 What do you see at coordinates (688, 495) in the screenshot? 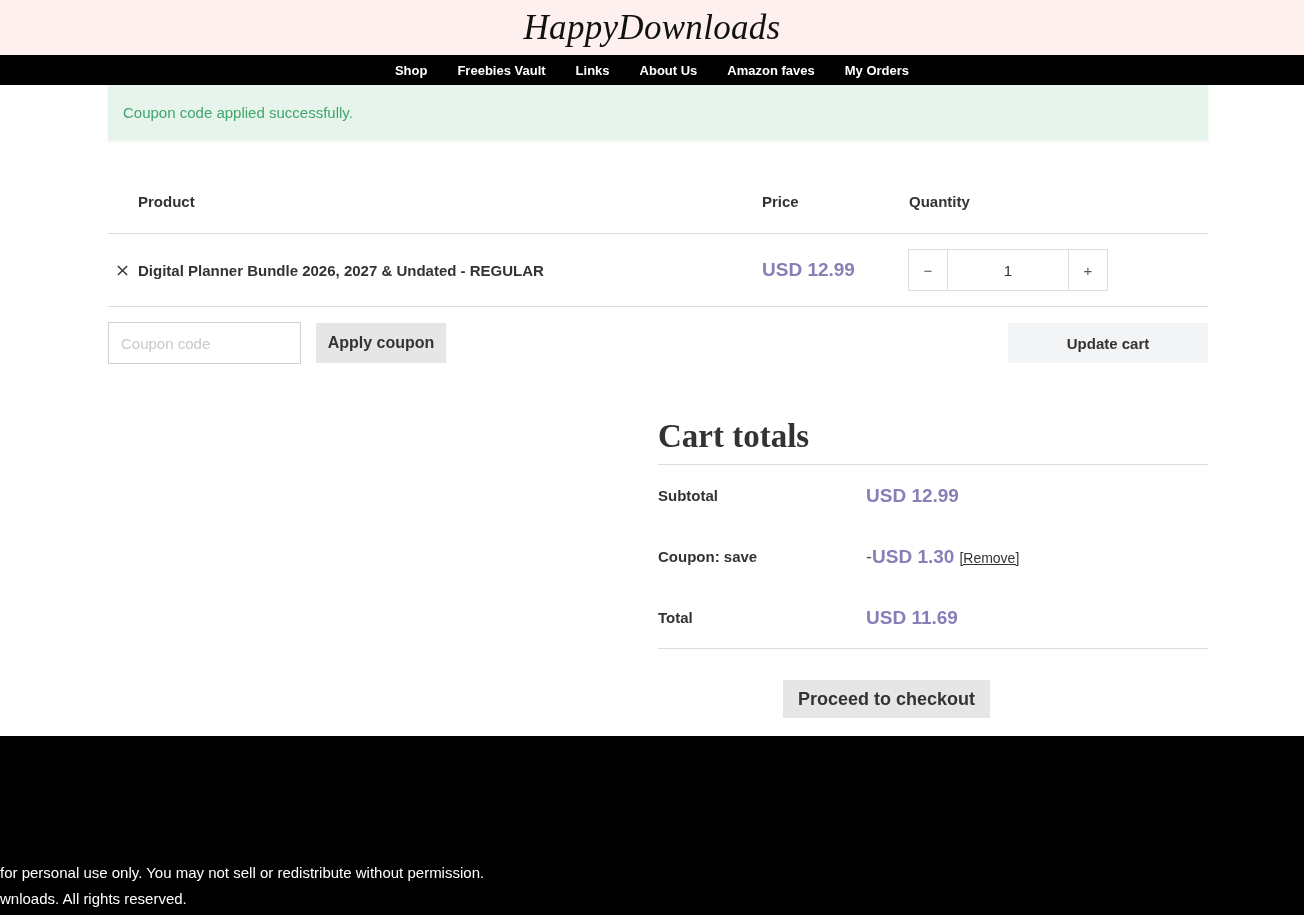
I see `totals-label: Subtotal` at bounding box center [688, 495].